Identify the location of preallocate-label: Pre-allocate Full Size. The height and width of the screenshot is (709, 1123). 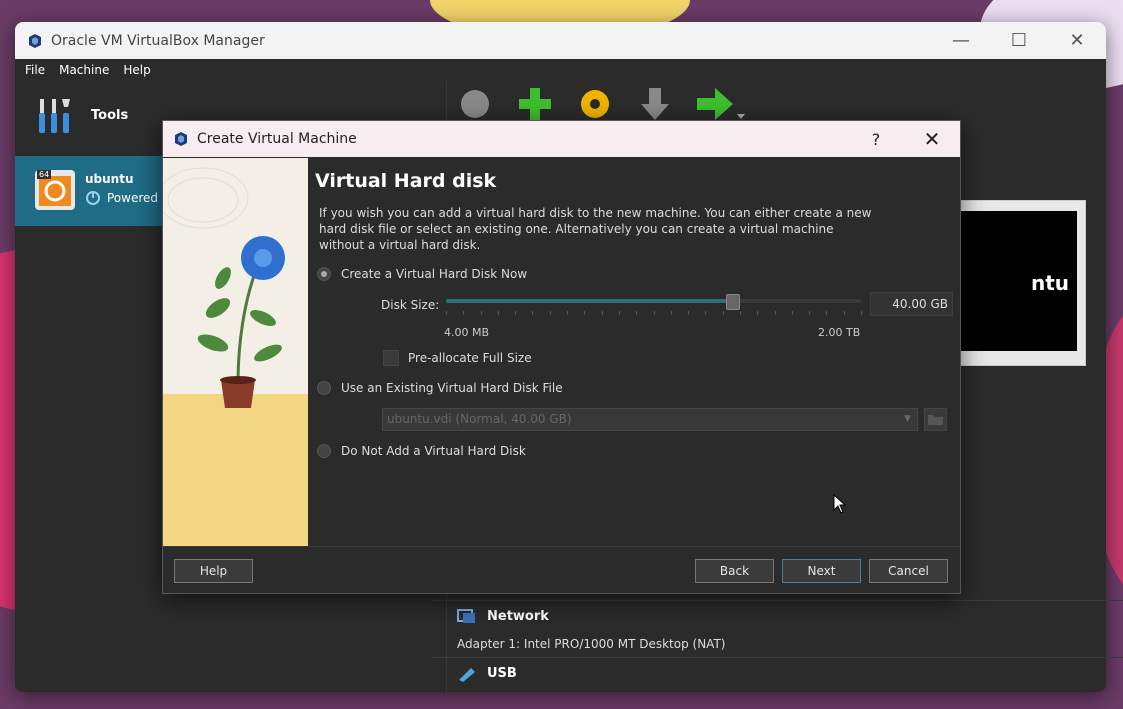
(470, 358).